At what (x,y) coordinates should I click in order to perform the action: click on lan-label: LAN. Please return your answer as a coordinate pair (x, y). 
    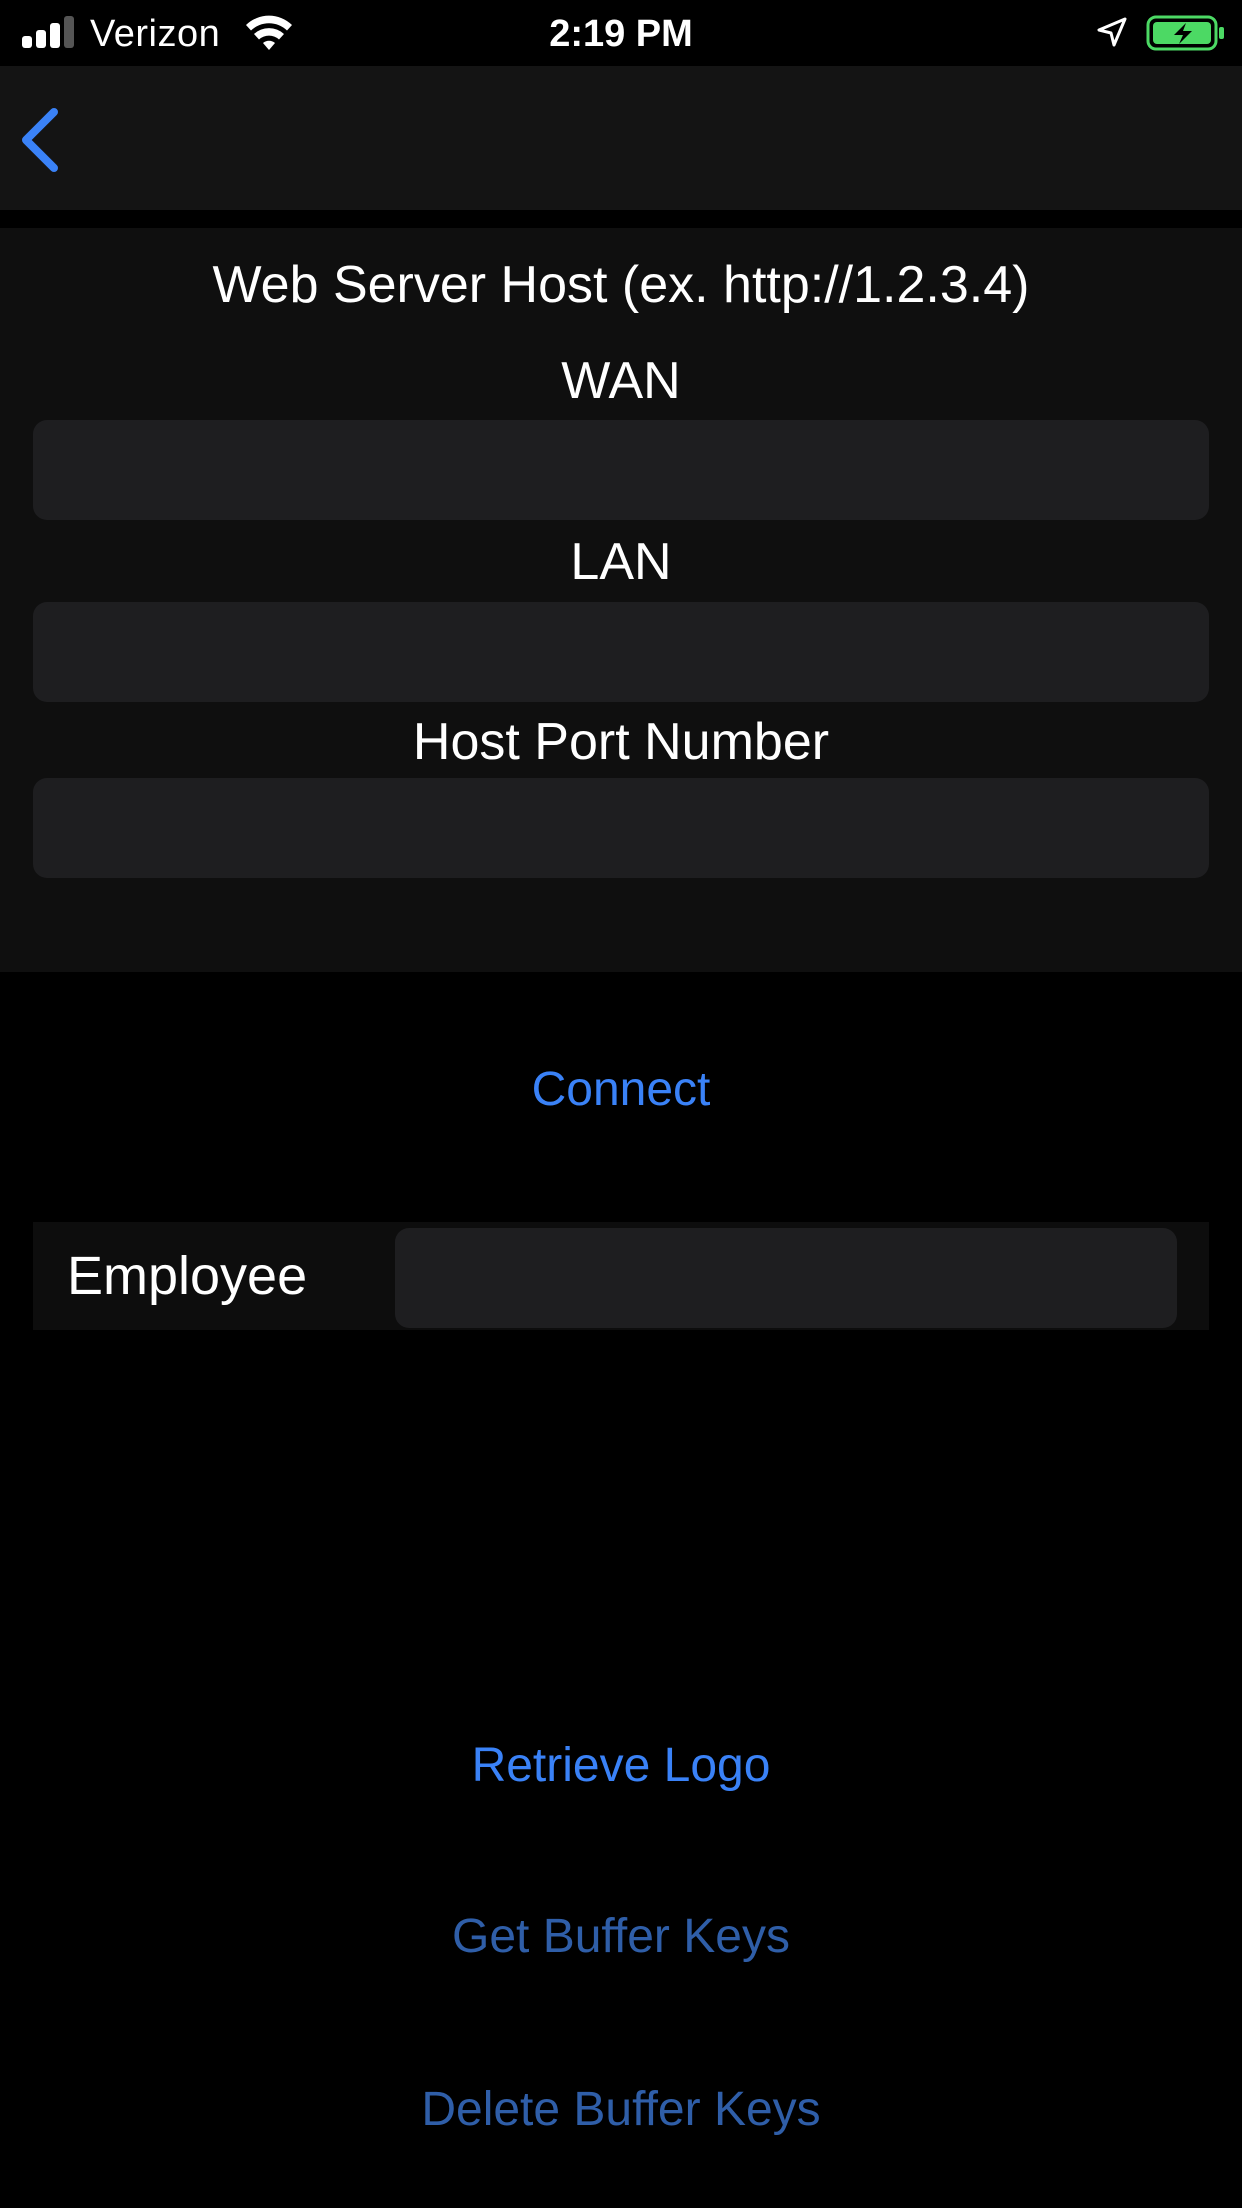
    Looking at the image, I should click on (621, 562).